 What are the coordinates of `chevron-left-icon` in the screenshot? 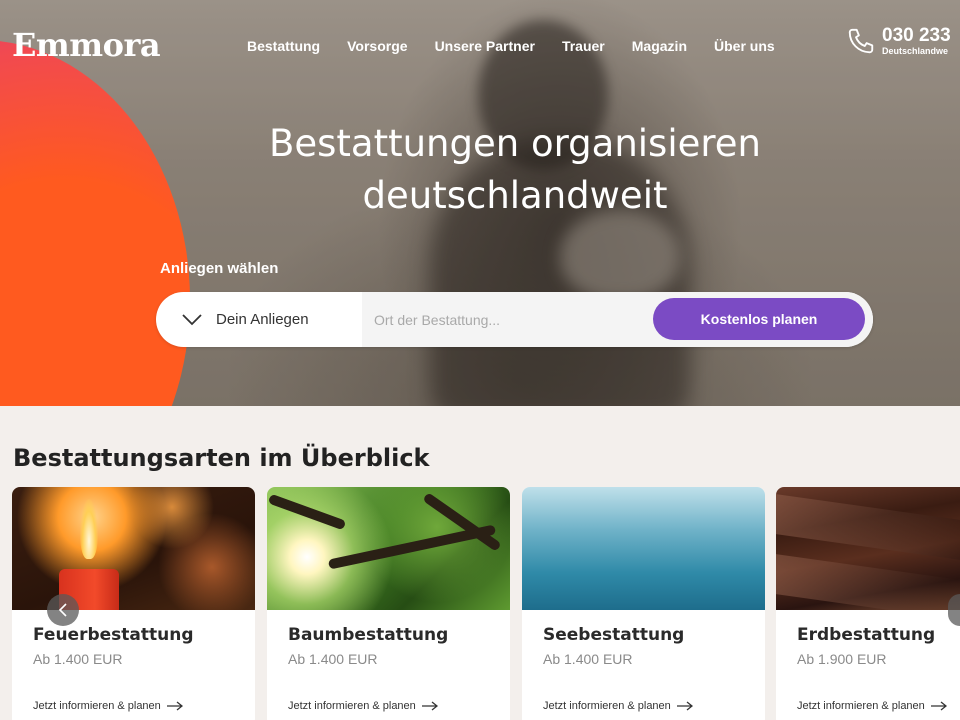 It's located at (62, 610).